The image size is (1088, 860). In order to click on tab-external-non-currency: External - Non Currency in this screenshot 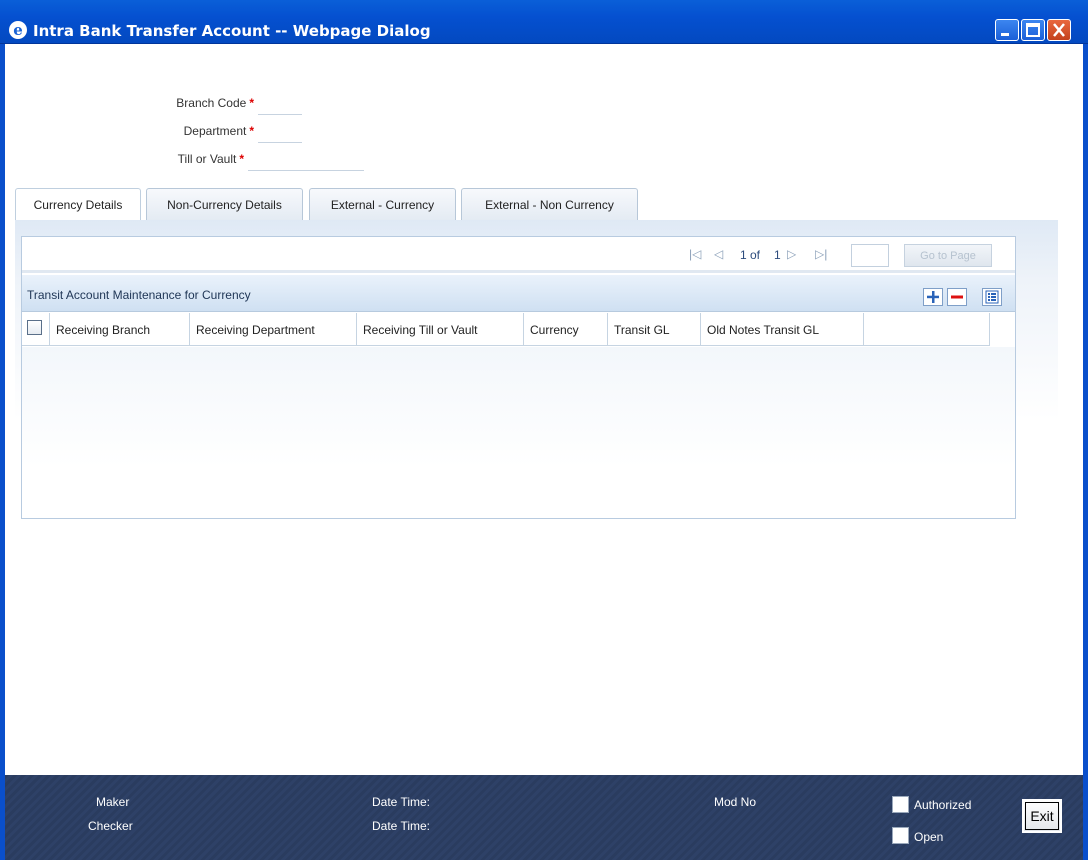, I will do `click(549, 204)`.